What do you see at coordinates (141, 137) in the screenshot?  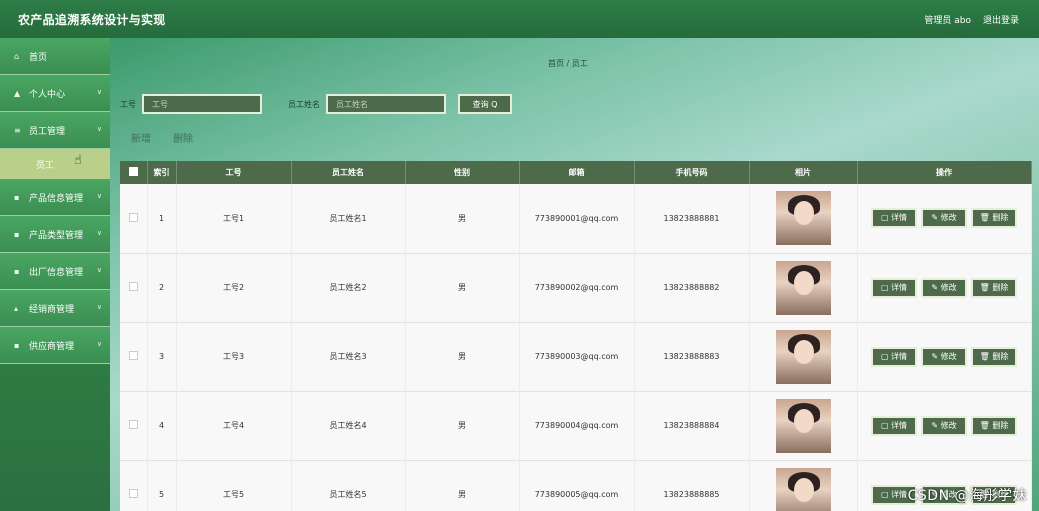 I see `add-button: 新增` at bounding box center [141, 137].